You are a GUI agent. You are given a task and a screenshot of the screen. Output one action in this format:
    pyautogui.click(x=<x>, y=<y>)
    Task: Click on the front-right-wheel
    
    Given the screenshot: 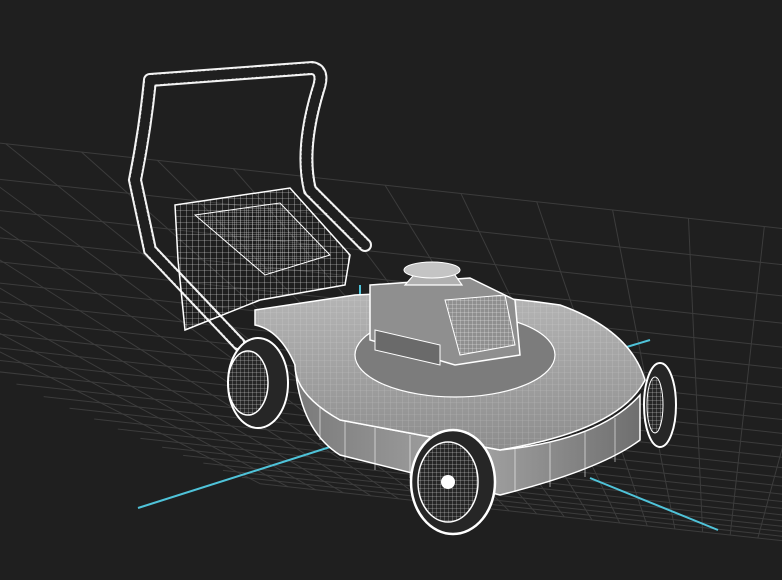 What is the action you would take?
    pyautogui.click(x=660, y=405)
    